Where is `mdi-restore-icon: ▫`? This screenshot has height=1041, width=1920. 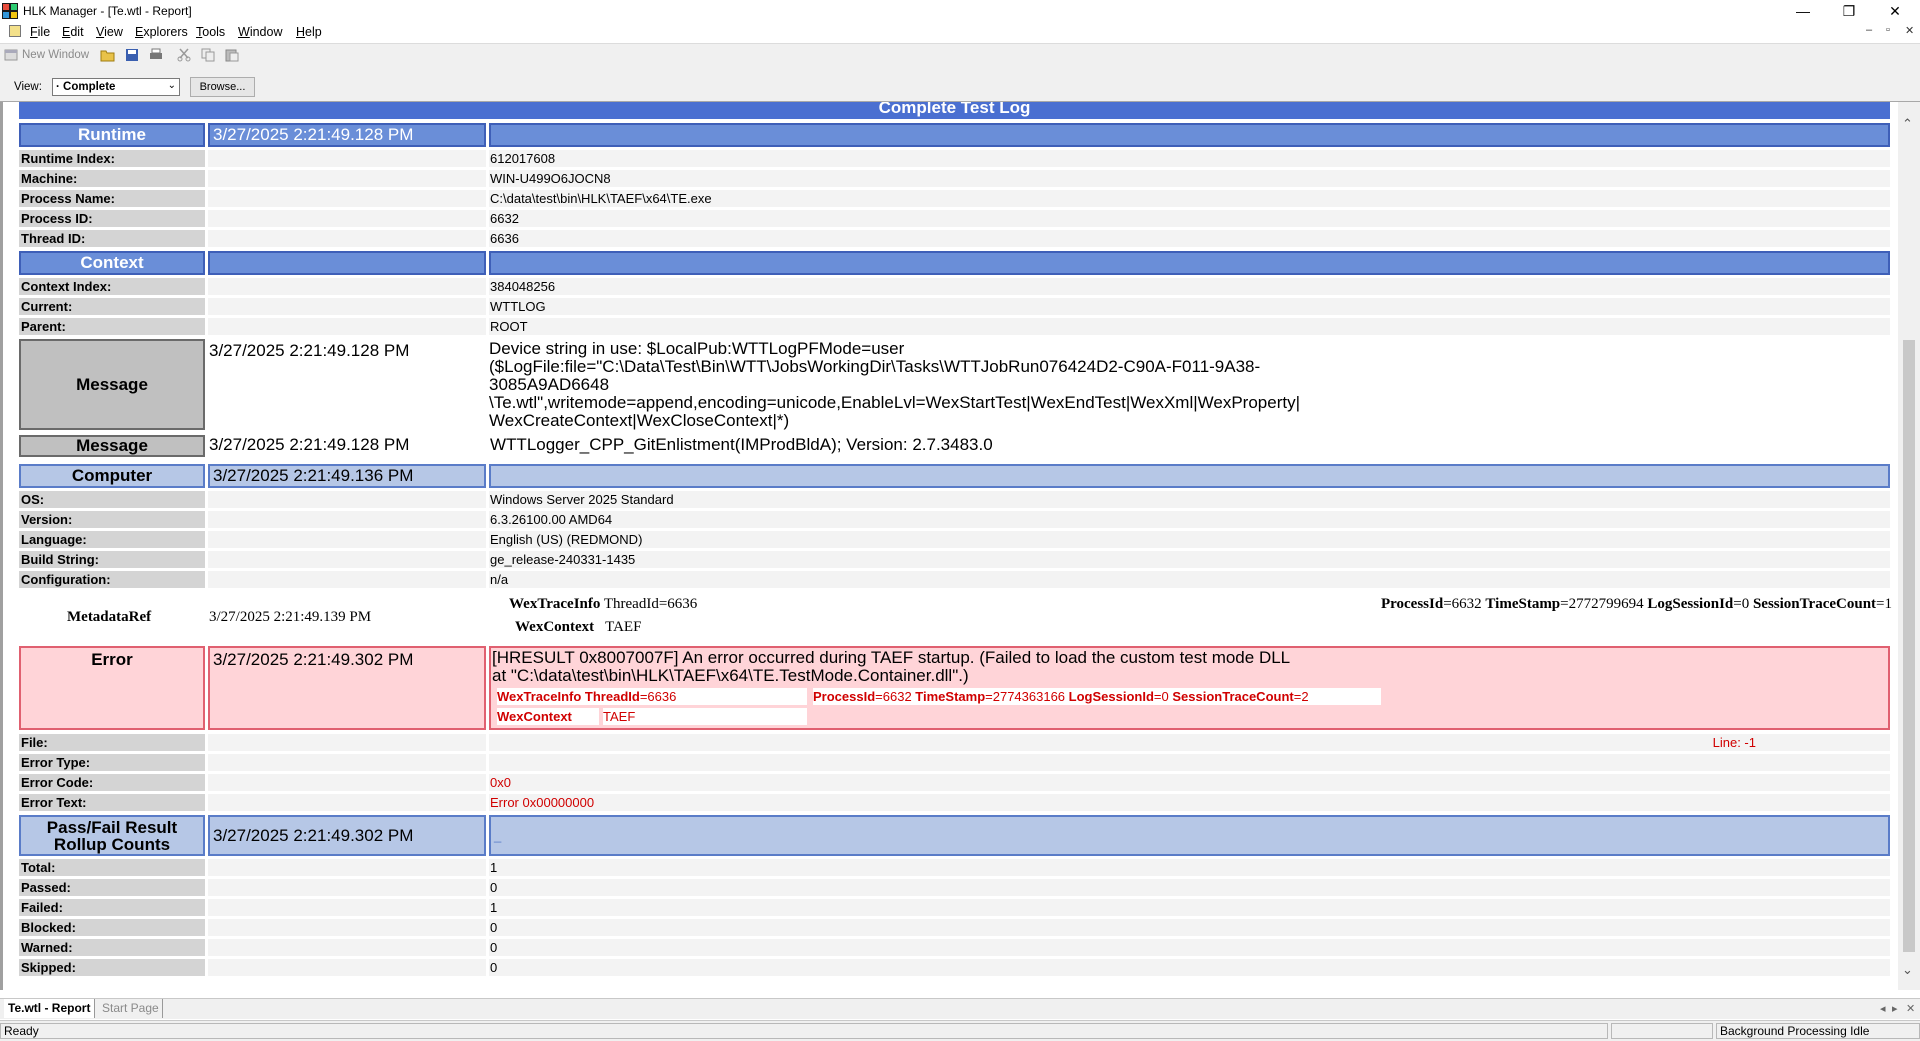 mdi-restore-icon: ▫ is located at coordinates (1888, 30).